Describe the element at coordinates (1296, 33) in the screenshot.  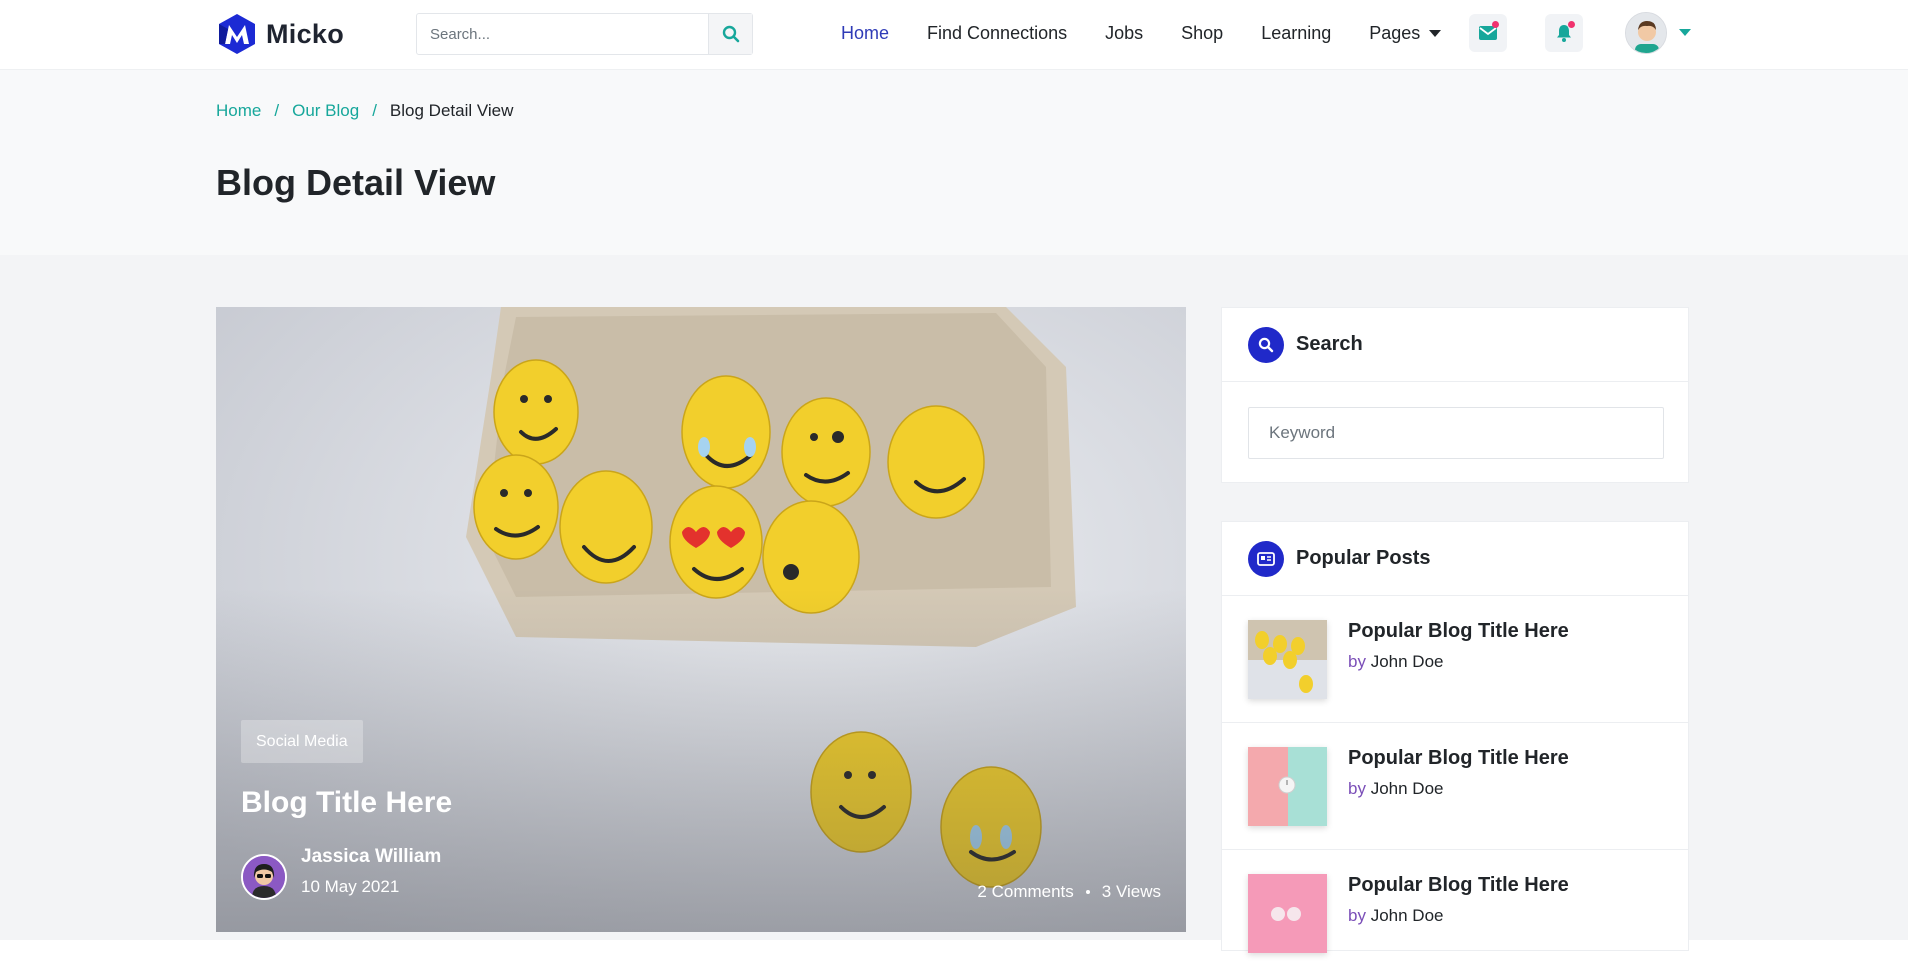
I see `nav-learning: Learning` at that location.